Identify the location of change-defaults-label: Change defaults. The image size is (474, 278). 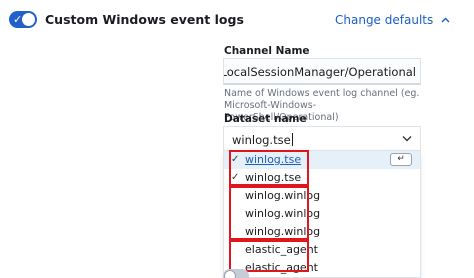
(384, 20).